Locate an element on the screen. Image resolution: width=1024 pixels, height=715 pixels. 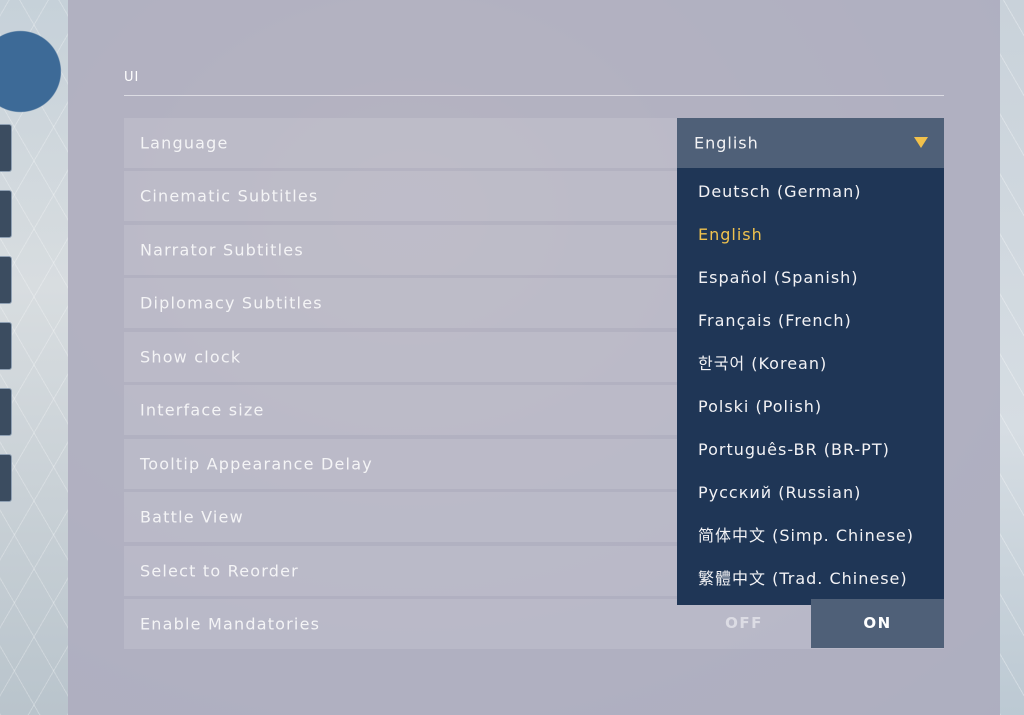
setting-label: Narrator Subtitles is located at coordinates (222, 250).